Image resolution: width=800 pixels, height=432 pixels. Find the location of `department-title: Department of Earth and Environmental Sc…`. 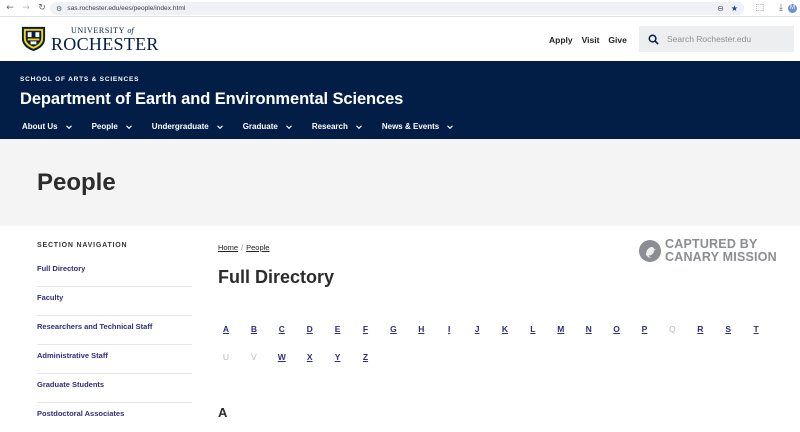

department-title: Department of Earth and Environmental Sc… is located at coordinates (211, 99).